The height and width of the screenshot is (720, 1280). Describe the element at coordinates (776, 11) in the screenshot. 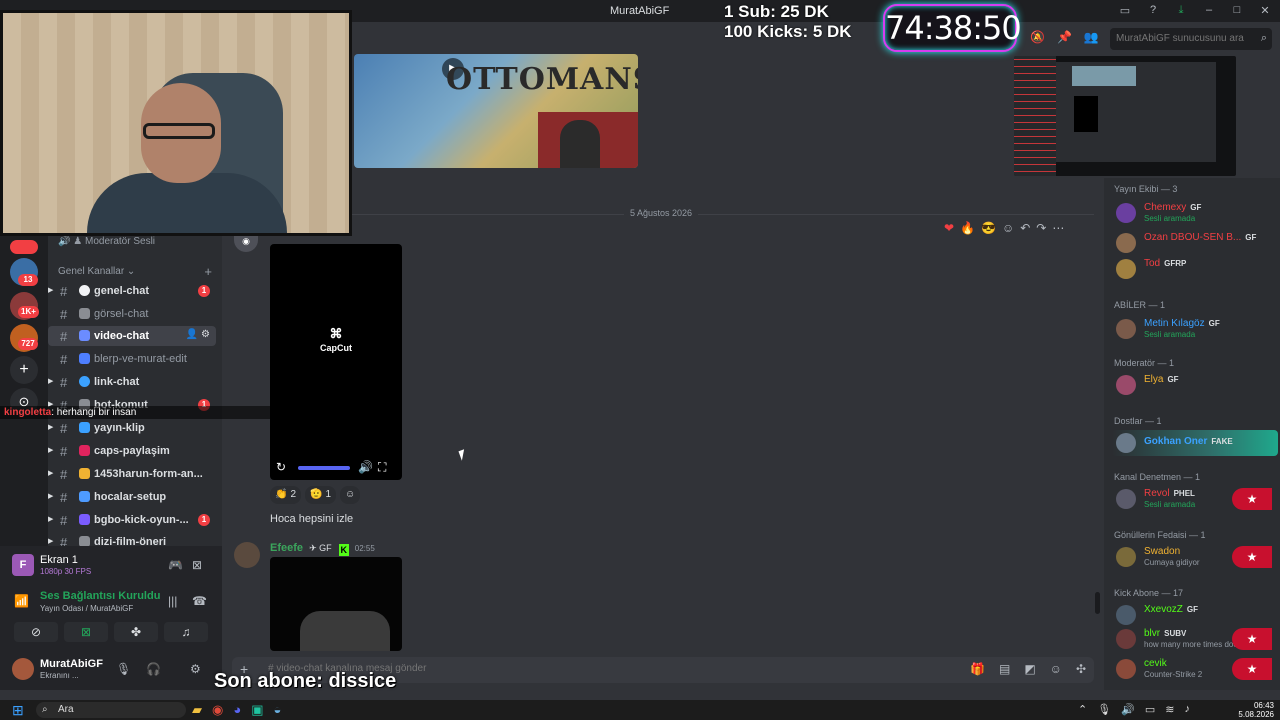

I see `sub-goal-line: 1 Sub: 25 DK` at that location.